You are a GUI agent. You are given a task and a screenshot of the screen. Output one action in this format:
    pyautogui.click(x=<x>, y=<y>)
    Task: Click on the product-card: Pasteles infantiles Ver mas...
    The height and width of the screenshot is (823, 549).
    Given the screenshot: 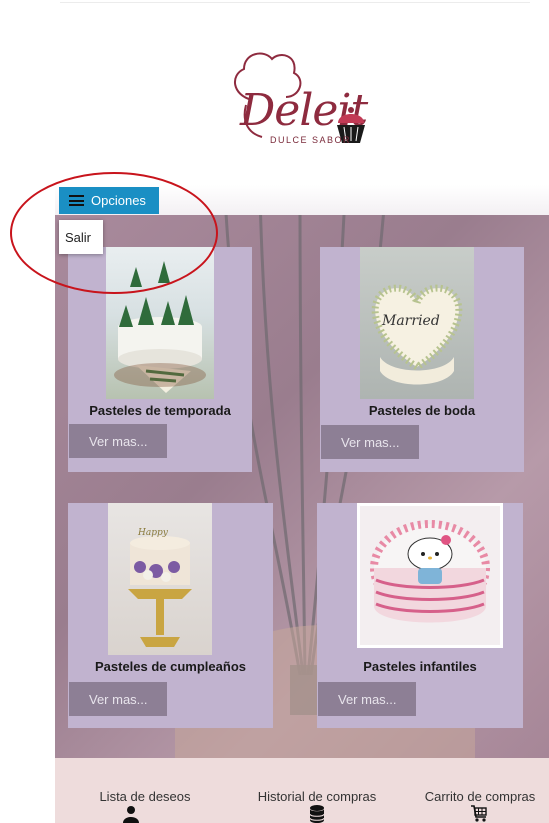 What is the action you would take?
    pyautogui.click(x=420, y=615)
    